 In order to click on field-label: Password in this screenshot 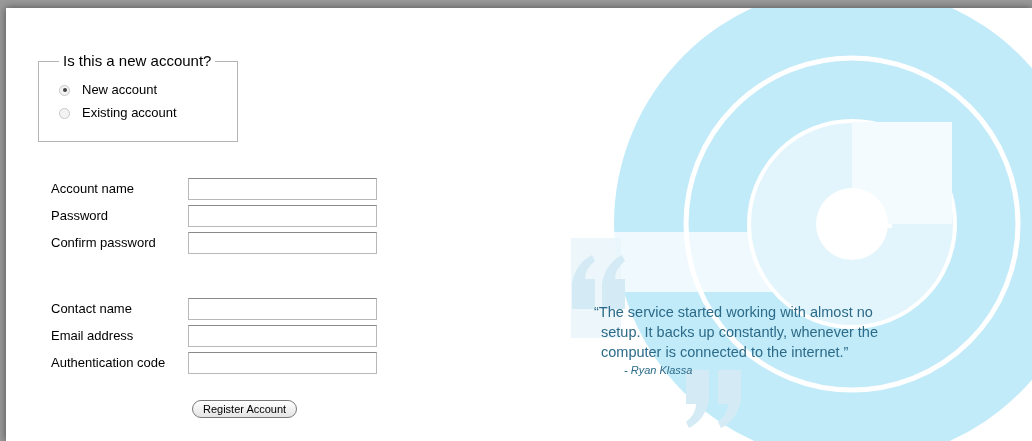, I will do `click(80, 215)`.